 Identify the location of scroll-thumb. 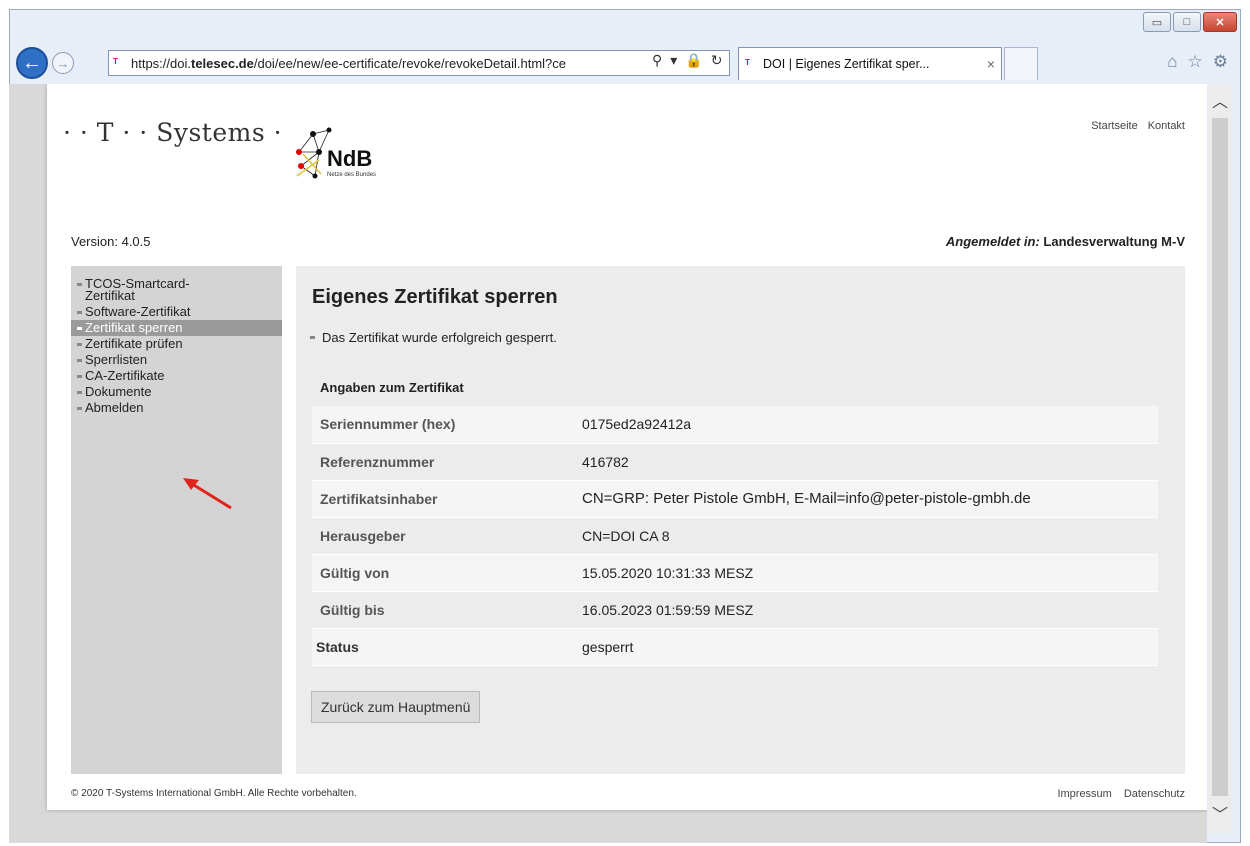
(1220, 457).